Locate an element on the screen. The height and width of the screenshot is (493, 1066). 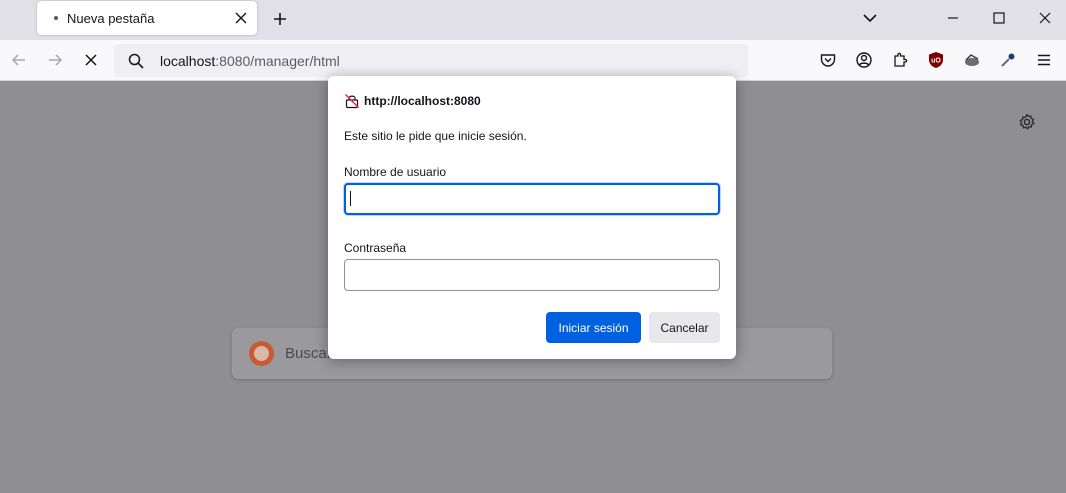
url-text: localhost:8080/manager/html is located at coordinates (250, 61).